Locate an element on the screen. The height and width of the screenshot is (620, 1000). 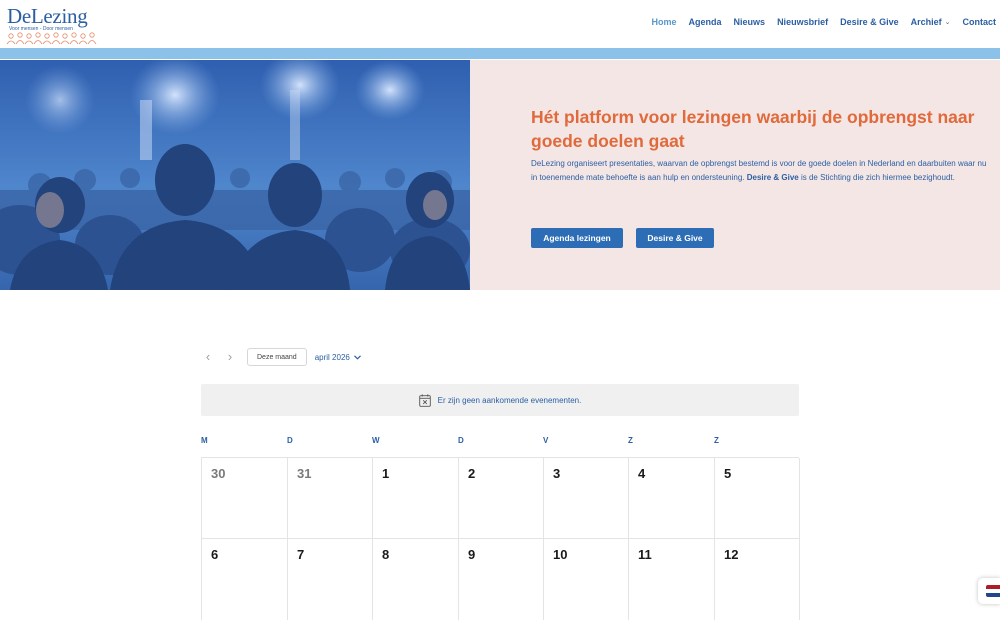
this-month-button: Deze maand is located at coordinates (277, 357).